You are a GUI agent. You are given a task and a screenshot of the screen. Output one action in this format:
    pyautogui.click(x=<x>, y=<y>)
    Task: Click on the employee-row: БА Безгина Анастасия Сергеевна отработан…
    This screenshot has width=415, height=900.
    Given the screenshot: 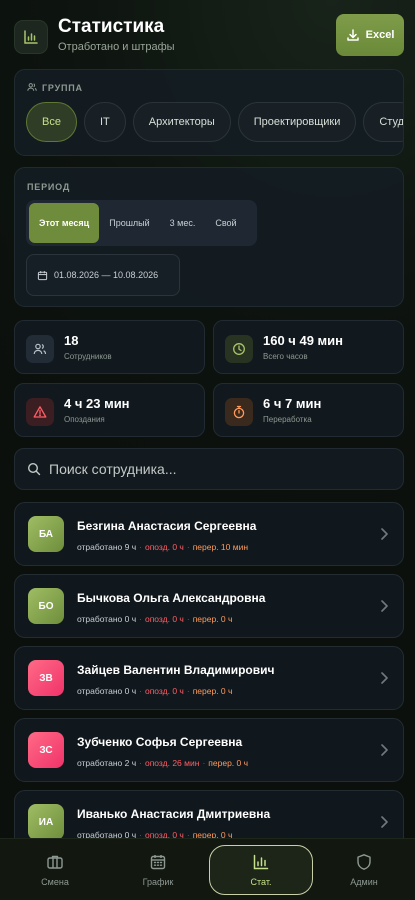 What is the action you would take?
    pyautogui.click(x=209, y=534)
    